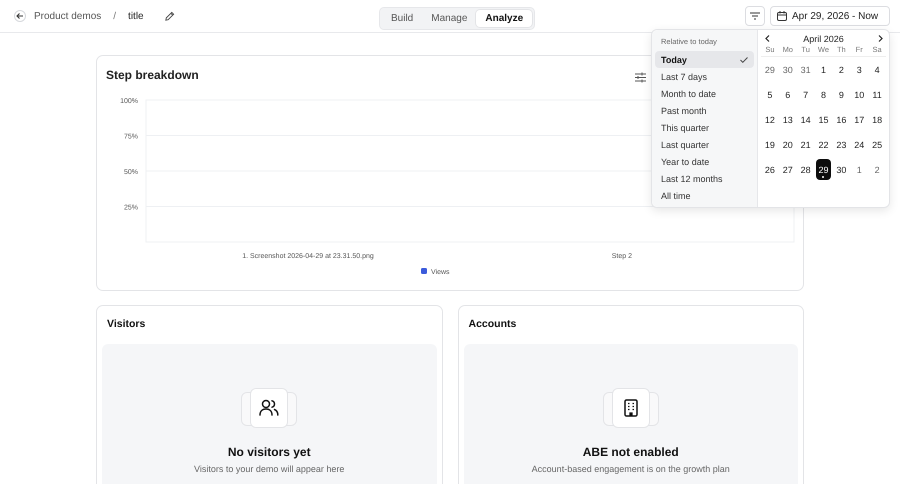  Describe the element at coordinates (806, 169) in the screenshot. I see `calendar-day: 28` at that location.